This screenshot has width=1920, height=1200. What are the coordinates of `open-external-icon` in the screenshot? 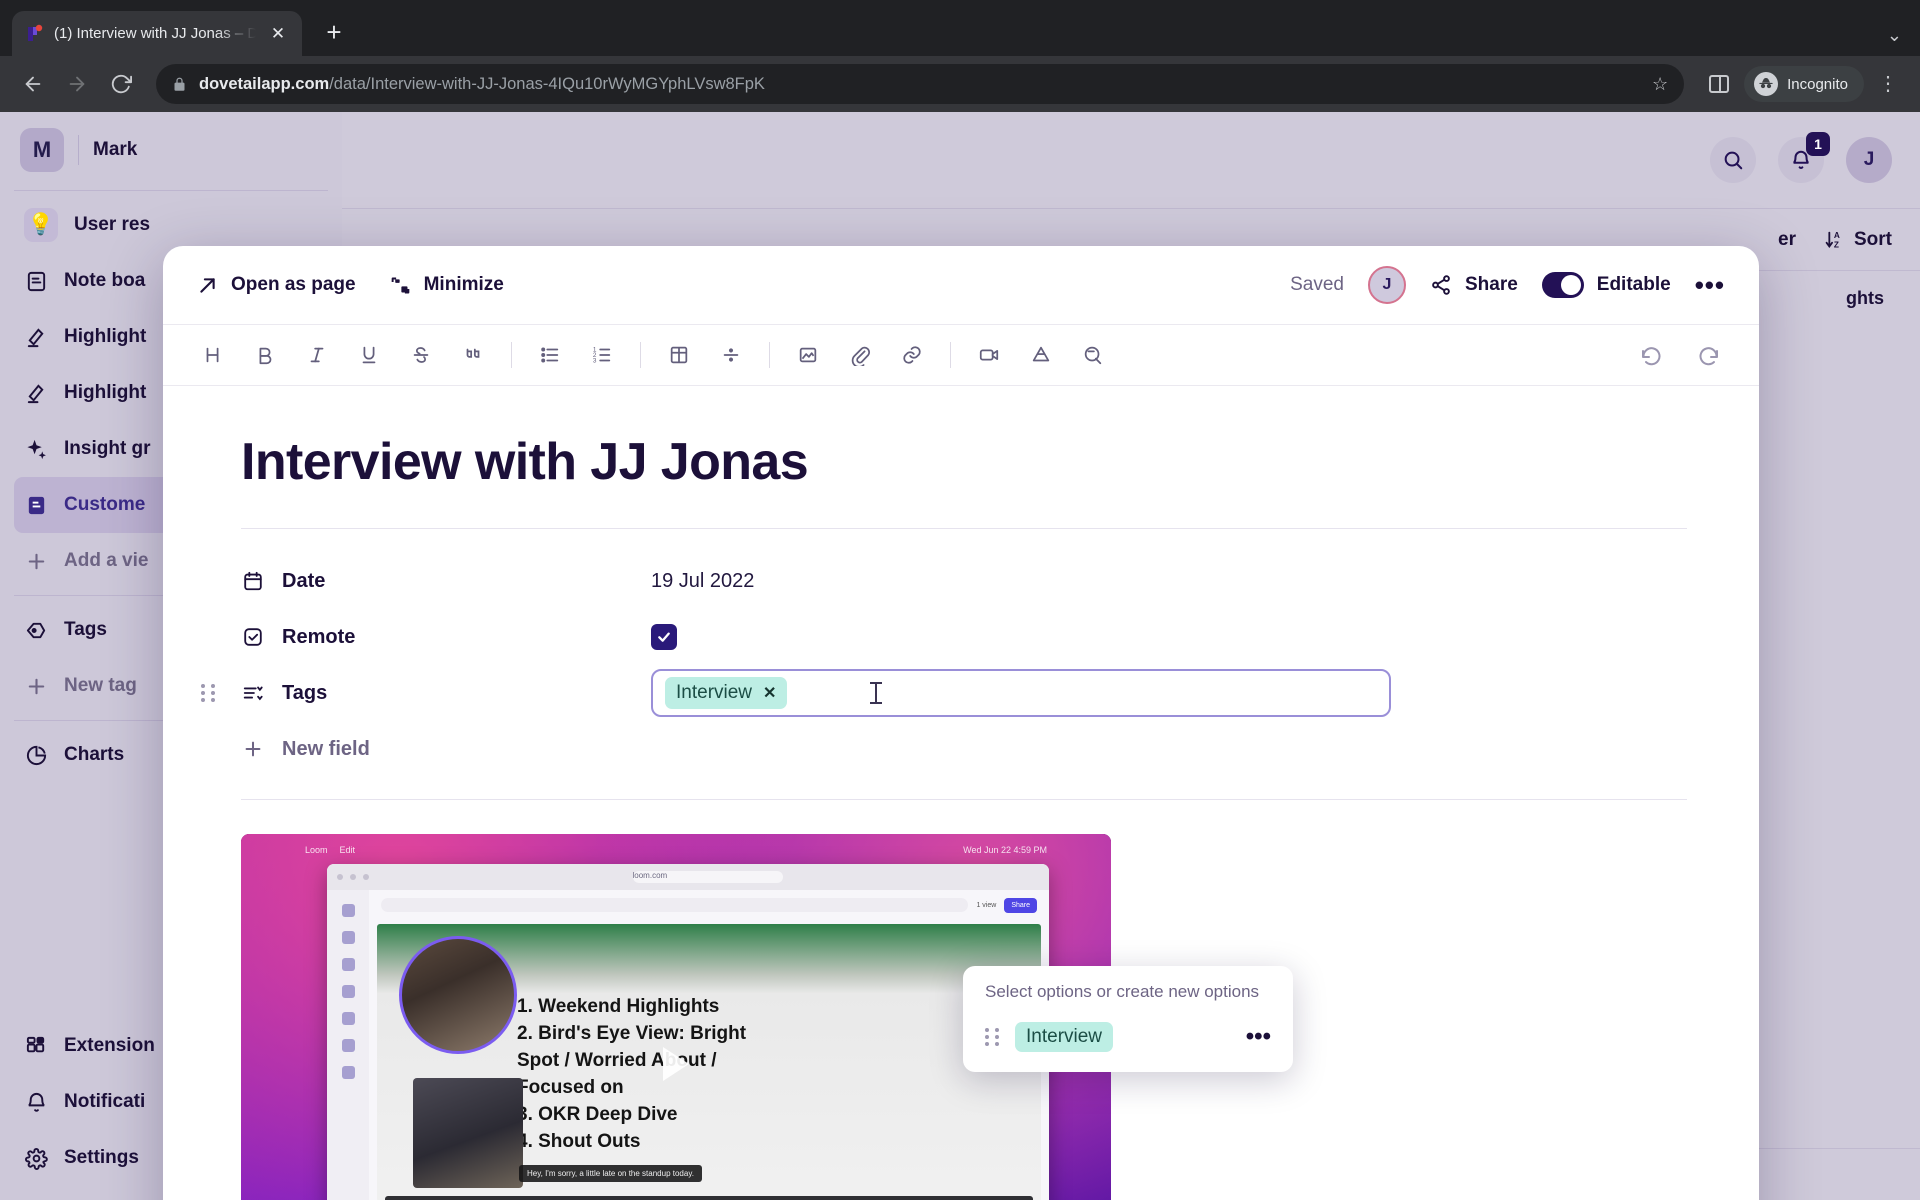 It's located at (207, 285).